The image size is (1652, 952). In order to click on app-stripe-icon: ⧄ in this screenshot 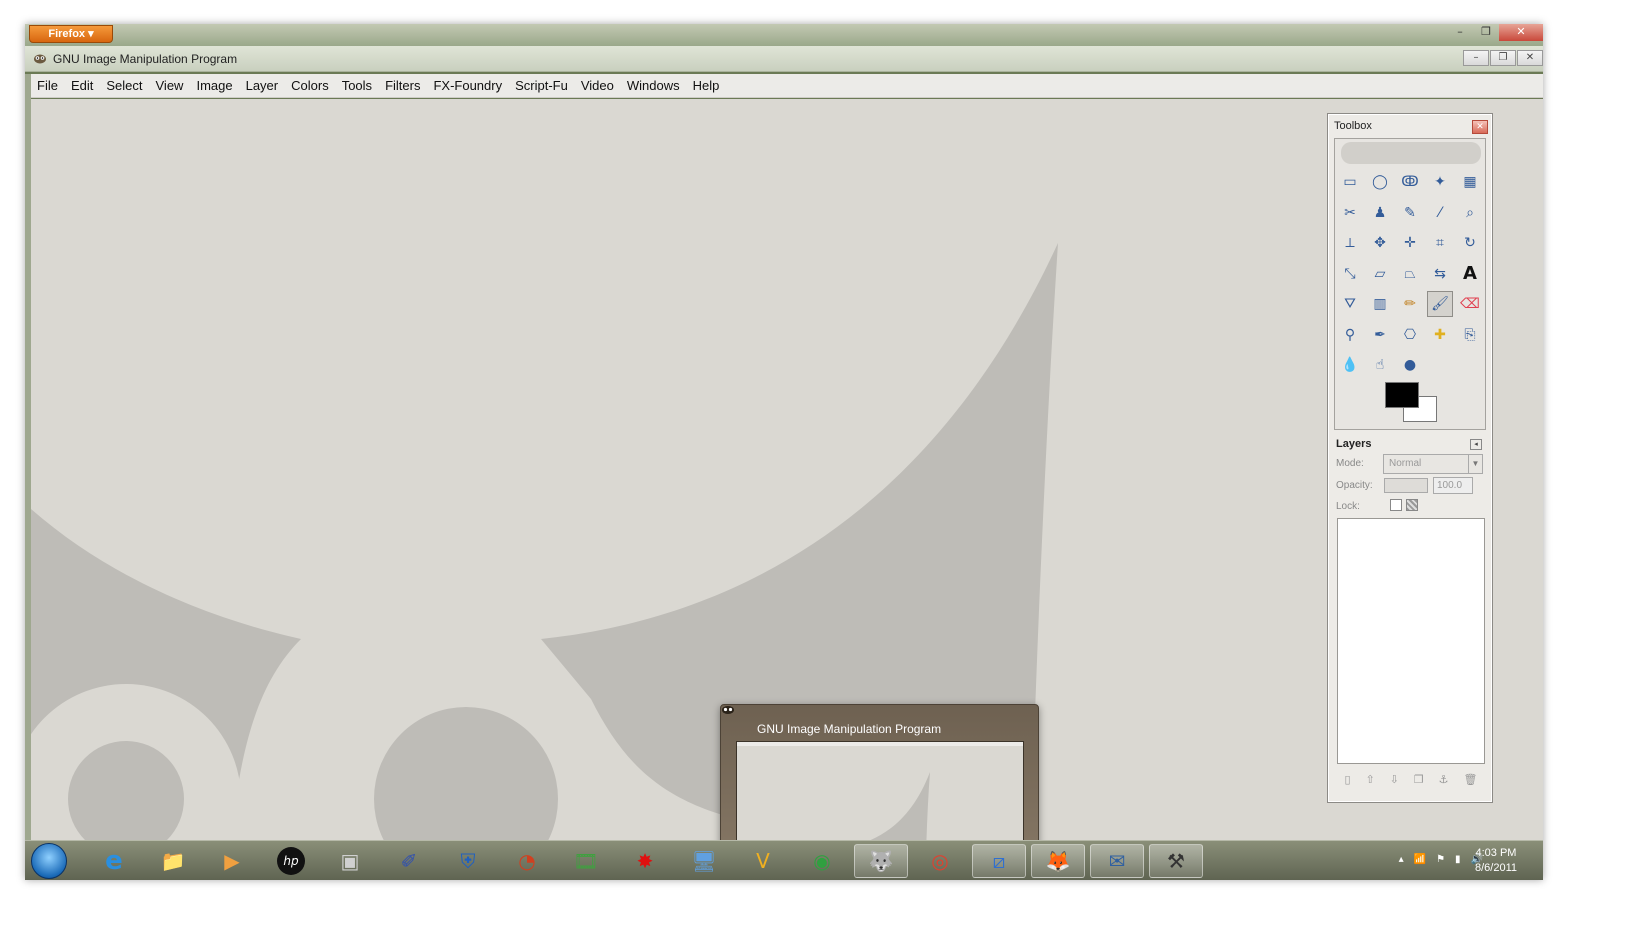, I will do `click(999, 861)`.